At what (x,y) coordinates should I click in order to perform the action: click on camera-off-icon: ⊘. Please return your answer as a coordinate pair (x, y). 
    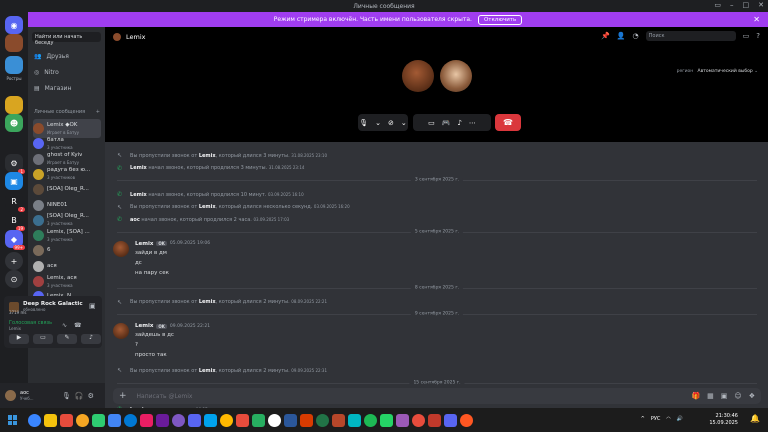
    Looking at the image, I should click on (391, 123).